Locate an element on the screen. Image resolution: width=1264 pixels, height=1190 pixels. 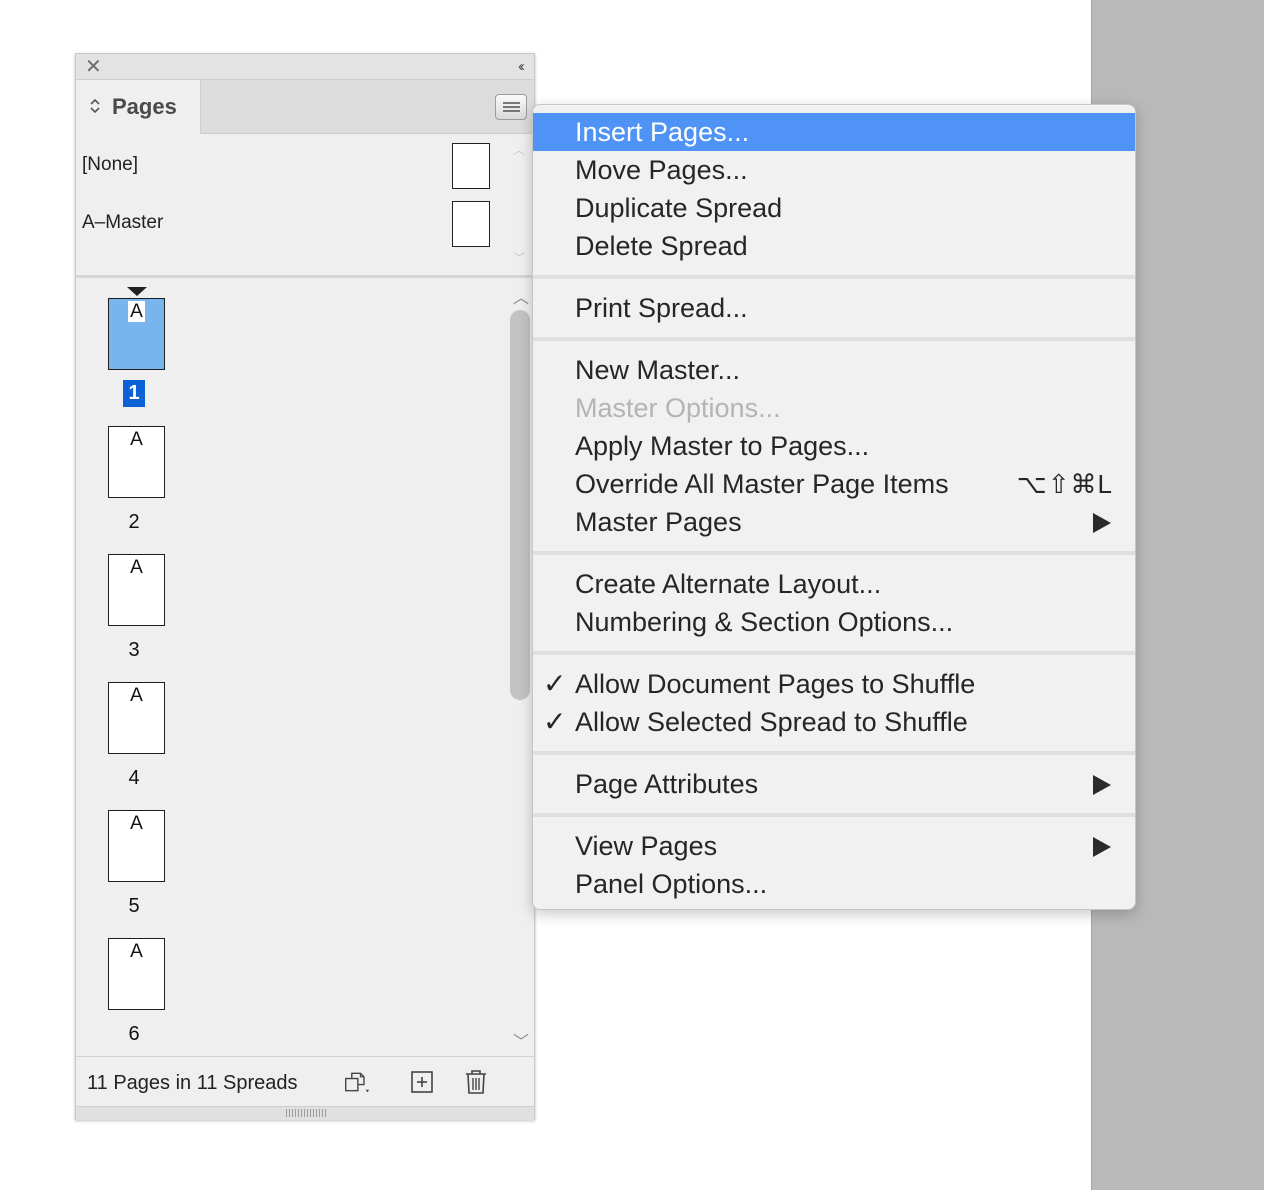
menu-item-duplicate-spread: Duplicate Spread is located at coordinates (834, 208).